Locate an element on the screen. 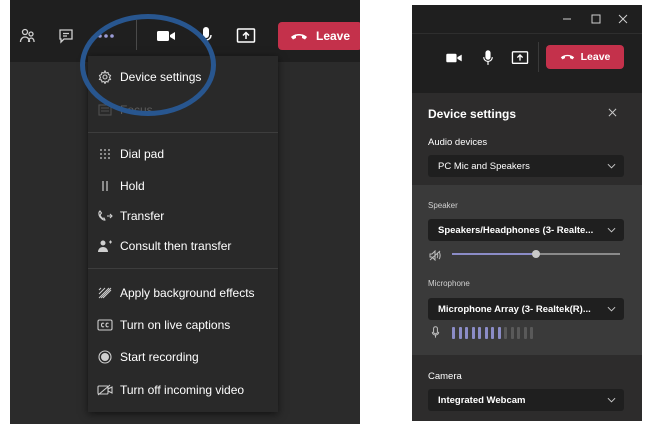  transfer-icon is located at coordinates (105, 216).